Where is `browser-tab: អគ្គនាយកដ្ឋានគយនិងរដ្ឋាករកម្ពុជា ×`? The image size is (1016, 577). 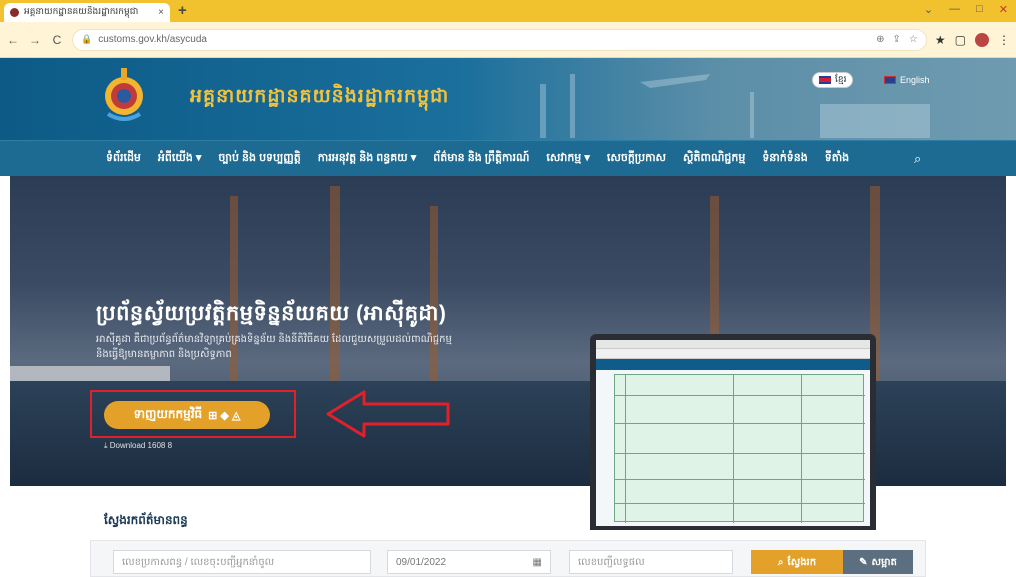 browser-tab: អគ្គនាយកដ្ឋានគយនិងរដ្ឋាករកម្ពុជា × is located at coordinates (87, 12).